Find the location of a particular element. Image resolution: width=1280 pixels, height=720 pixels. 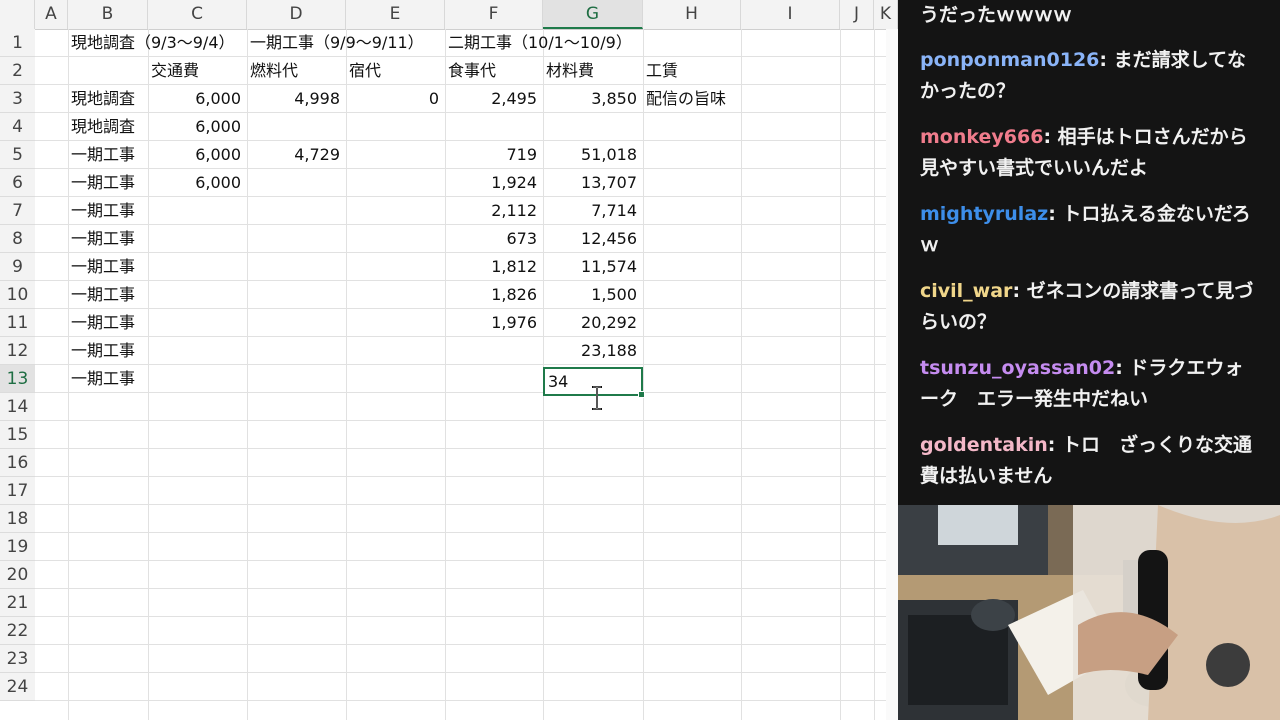

row-header-7: 7 is located at coordinates (17, 211).